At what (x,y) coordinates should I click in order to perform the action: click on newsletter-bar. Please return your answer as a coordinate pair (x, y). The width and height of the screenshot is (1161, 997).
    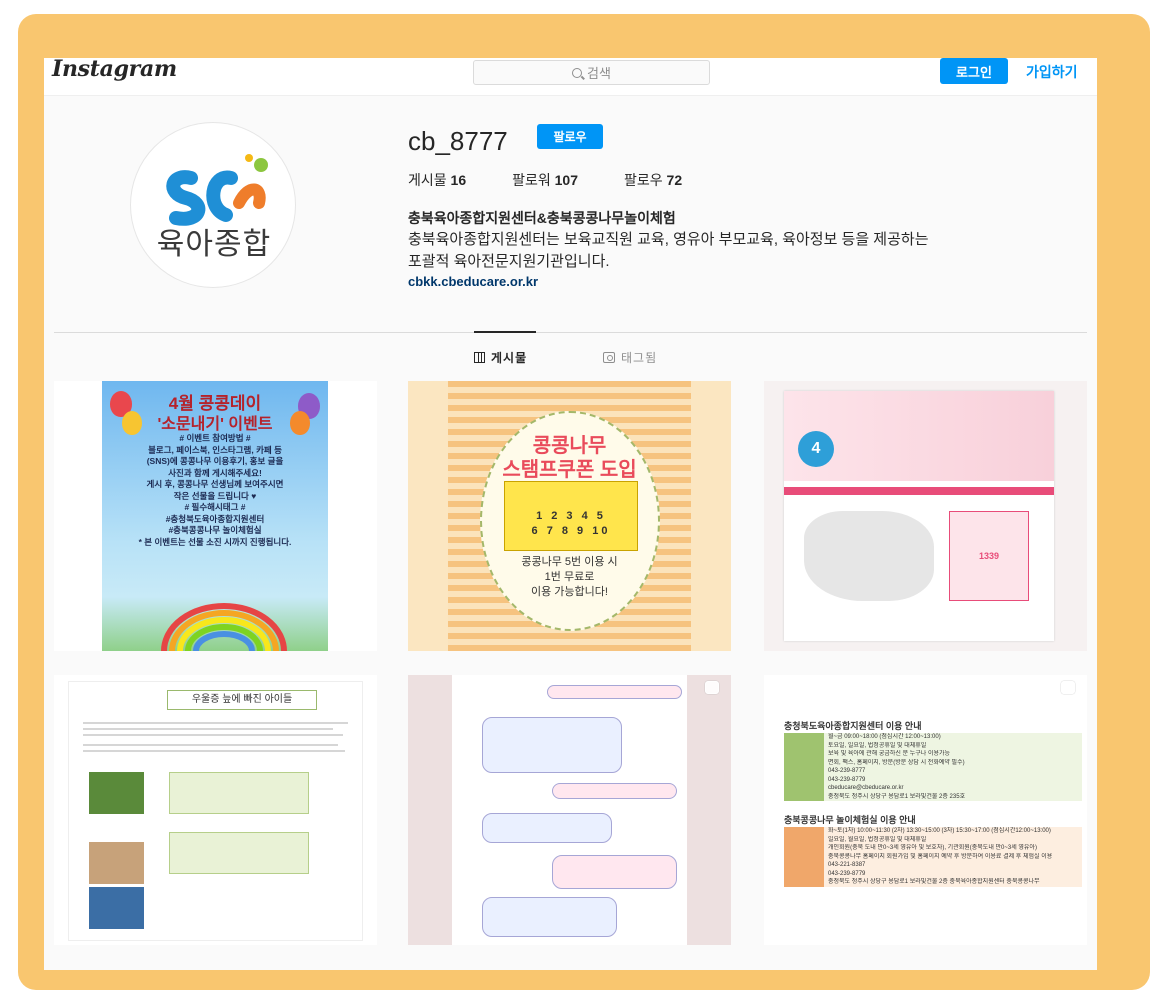
    Looking at the image, I should click on (919, 491).